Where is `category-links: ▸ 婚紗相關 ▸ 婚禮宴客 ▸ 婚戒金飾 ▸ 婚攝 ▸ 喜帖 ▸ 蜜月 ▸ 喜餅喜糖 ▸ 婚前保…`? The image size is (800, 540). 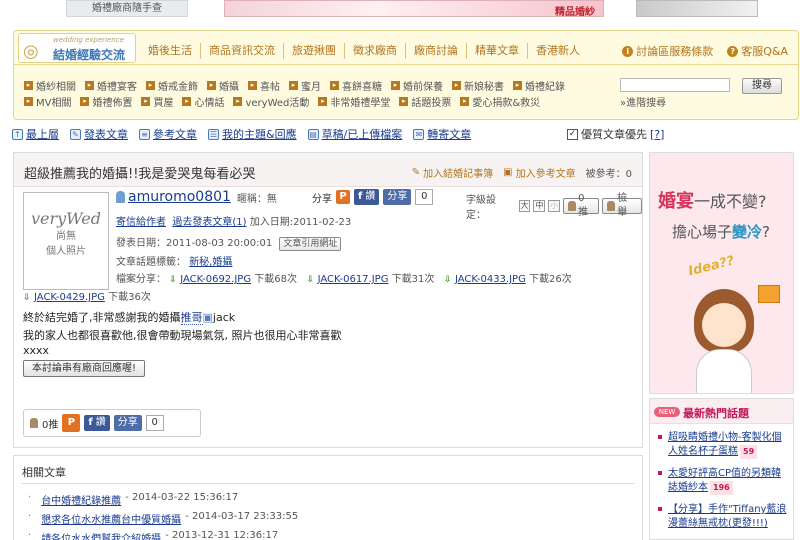 category-links: ▸ 婚紗相關 ▸ 婚禮宴客 ▸ 婚戒金飾 ▸ 婚攝 ▸ 喜帖 ▸ 蜜月 ▸ 喜餅喜糖 ▸ 婚前保… is located at coordinates (319, 93).